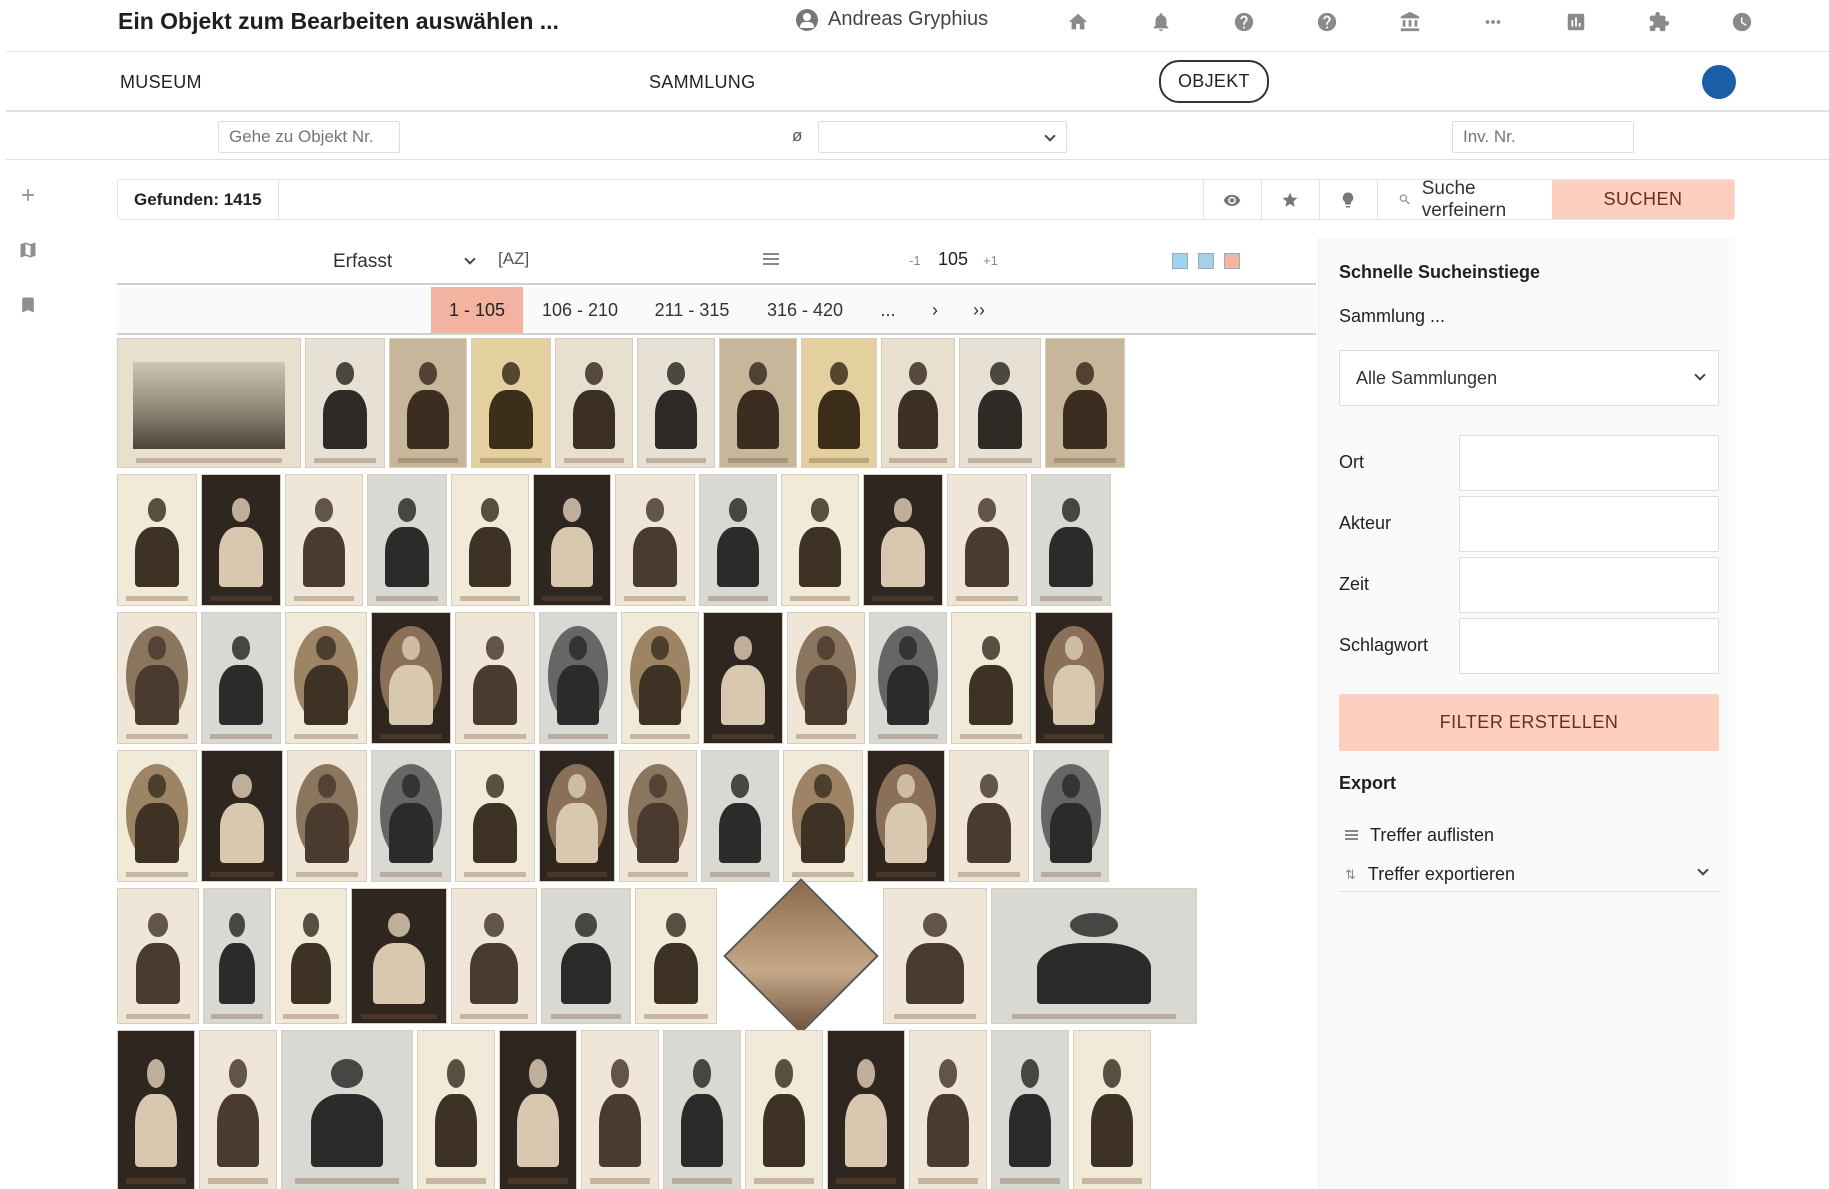 The height and width of the screenshot is (1189, 1829). What do you see at coordinates (1543, 137) in the screenshot?
I see `inventory-number-input` at bounding box center [1543, 137].